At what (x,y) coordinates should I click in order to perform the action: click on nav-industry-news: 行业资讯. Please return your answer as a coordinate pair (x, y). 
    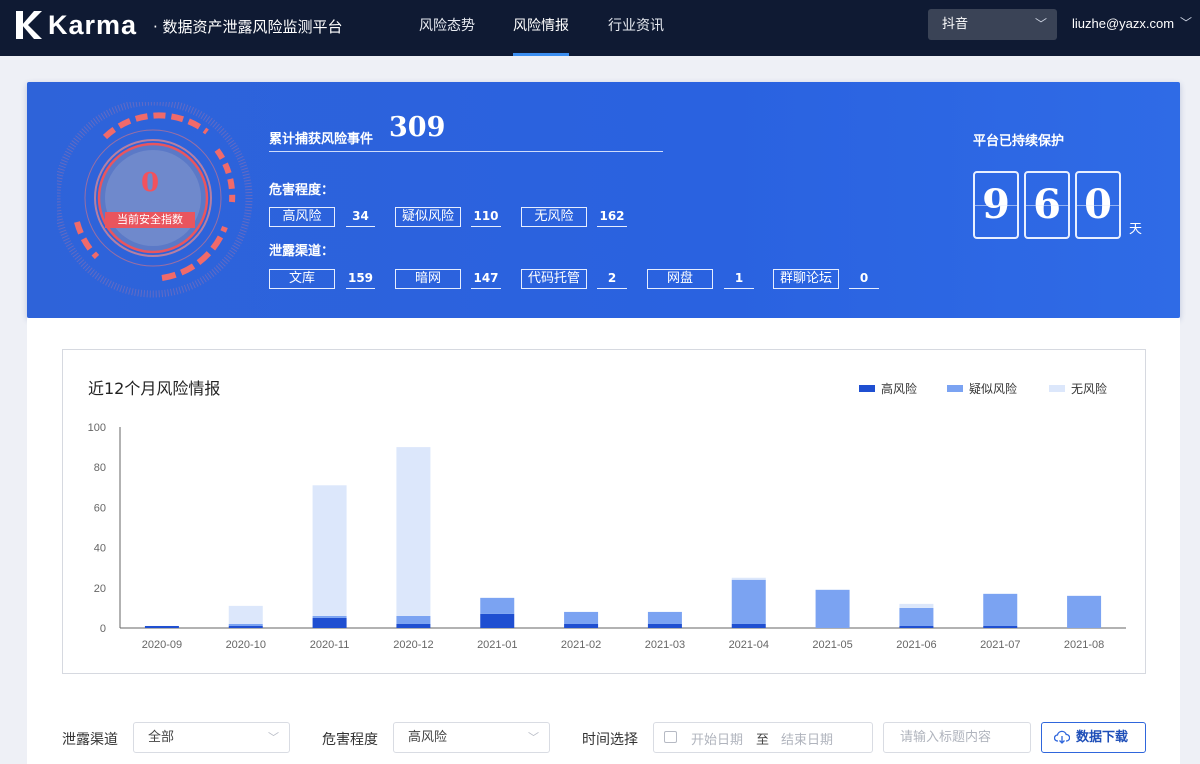
    Looking at the image, I should click on (636, 28).